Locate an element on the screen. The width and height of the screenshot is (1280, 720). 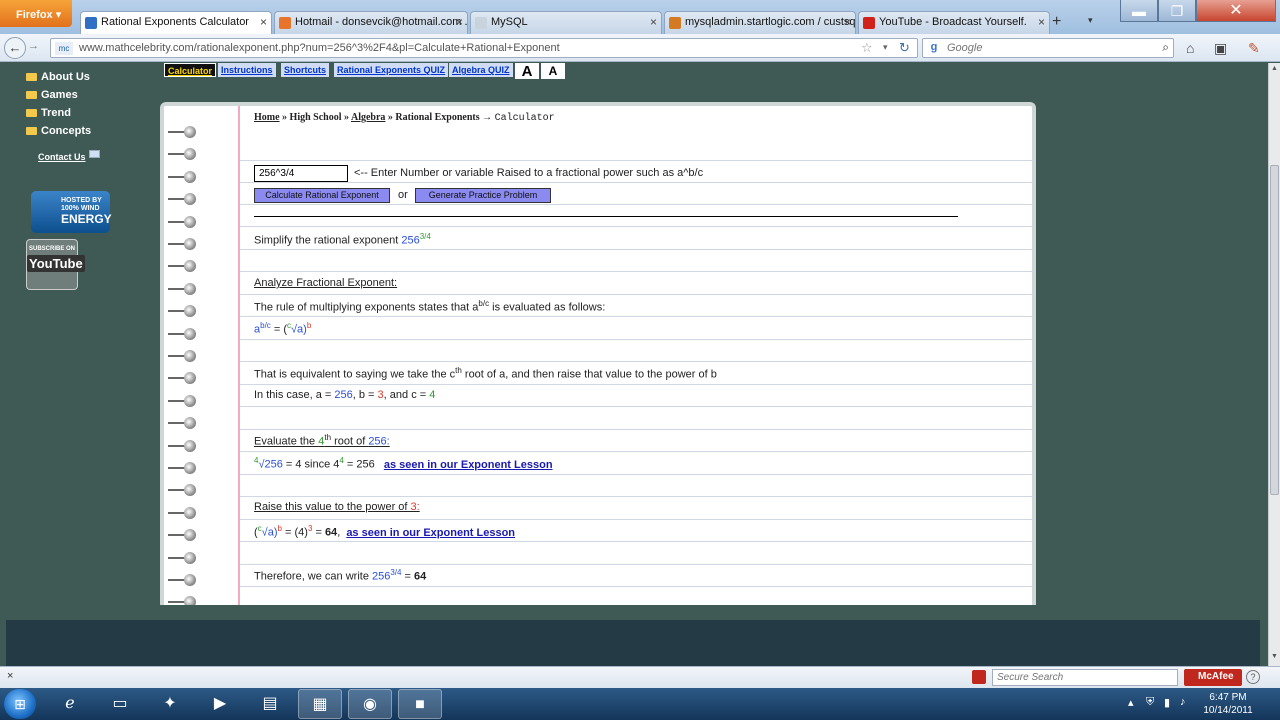
solution-text: In this case, a = is located at coordinates (294, 395).